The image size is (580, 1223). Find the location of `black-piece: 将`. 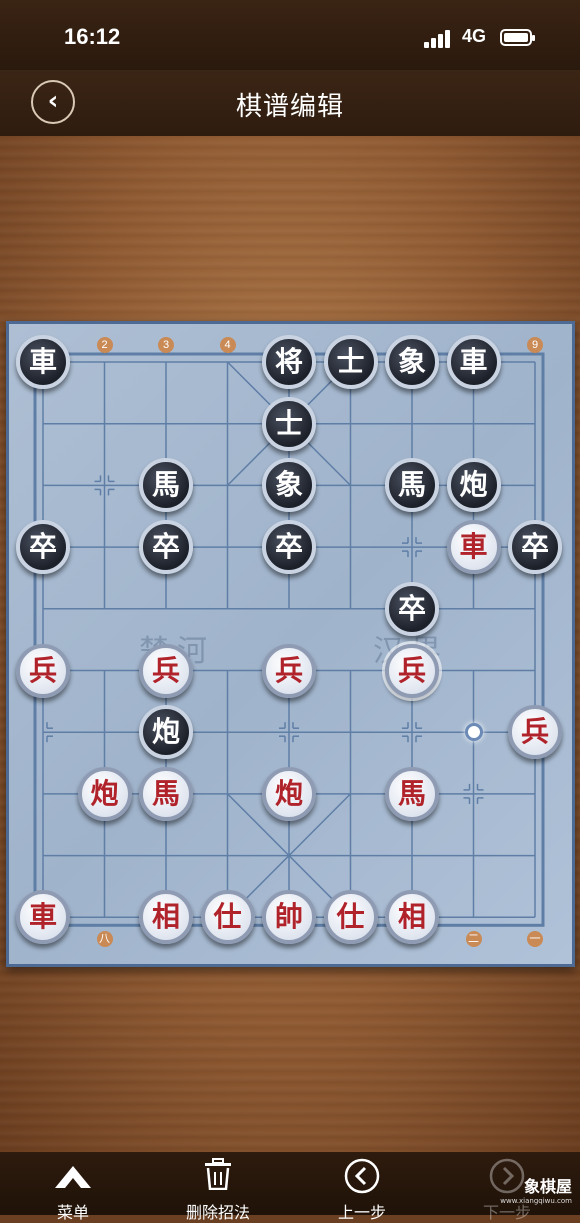

black-piece: 将 is located at coordinates (289, 362).